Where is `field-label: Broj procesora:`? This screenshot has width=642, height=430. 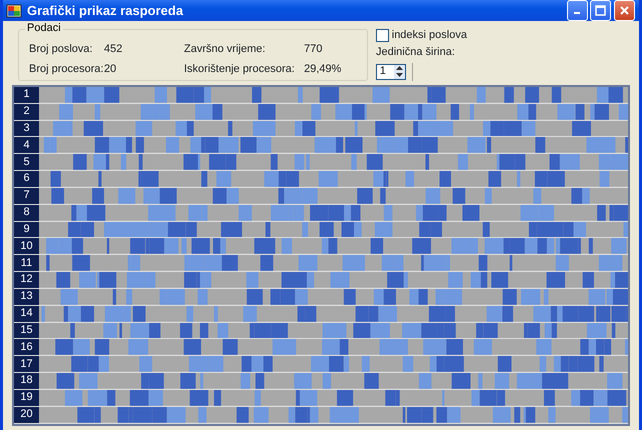 field-label: Broj procesora: is located at coordinates (66, 69).